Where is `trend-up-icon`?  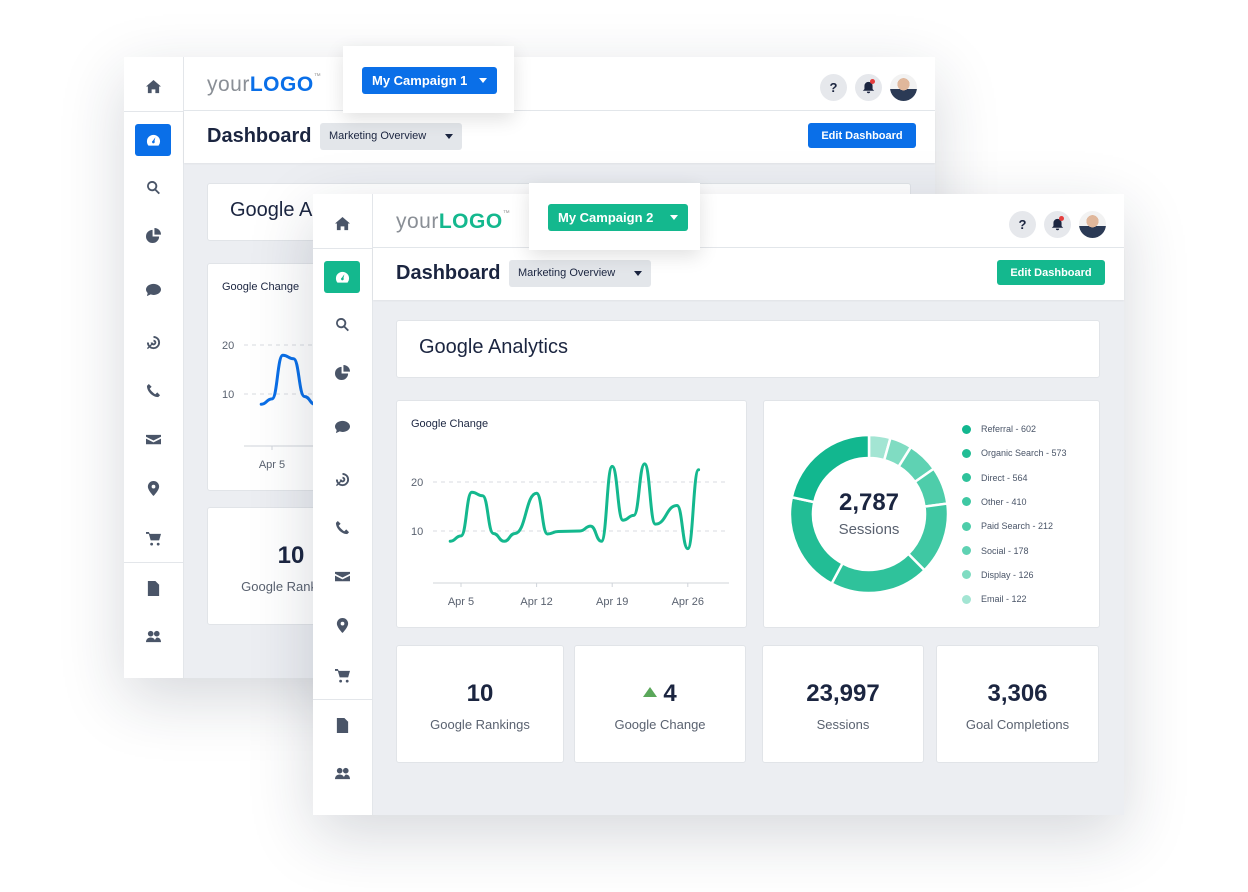
trend-up-icon is located at coordinates (650, 692).